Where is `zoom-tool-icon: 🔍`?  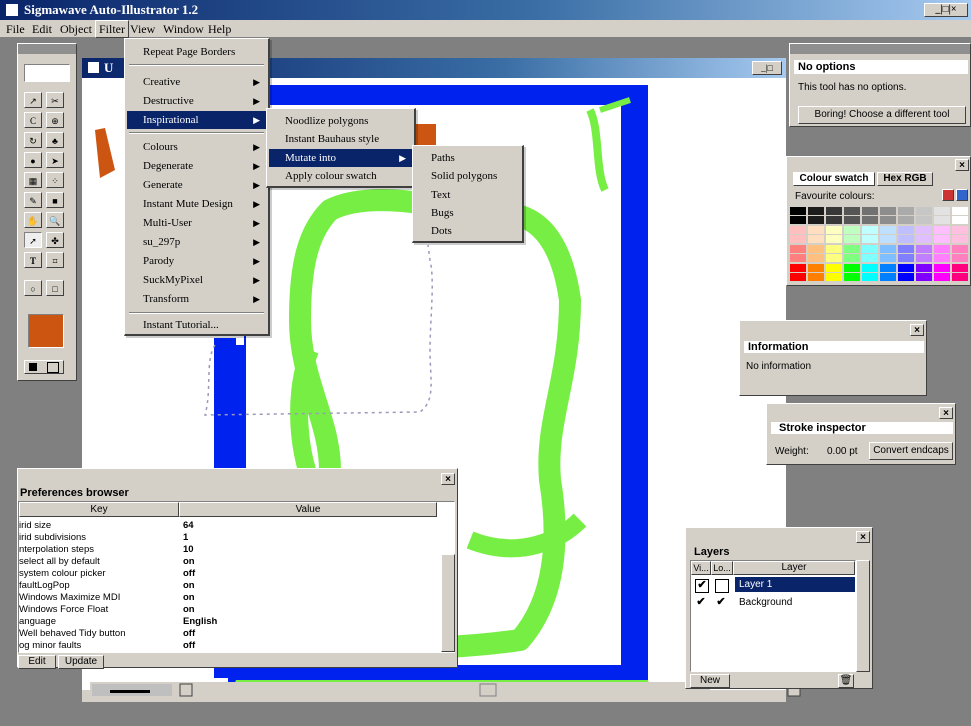
zoom-tool-icon: 🔍 is located at coordinates (55, 220).